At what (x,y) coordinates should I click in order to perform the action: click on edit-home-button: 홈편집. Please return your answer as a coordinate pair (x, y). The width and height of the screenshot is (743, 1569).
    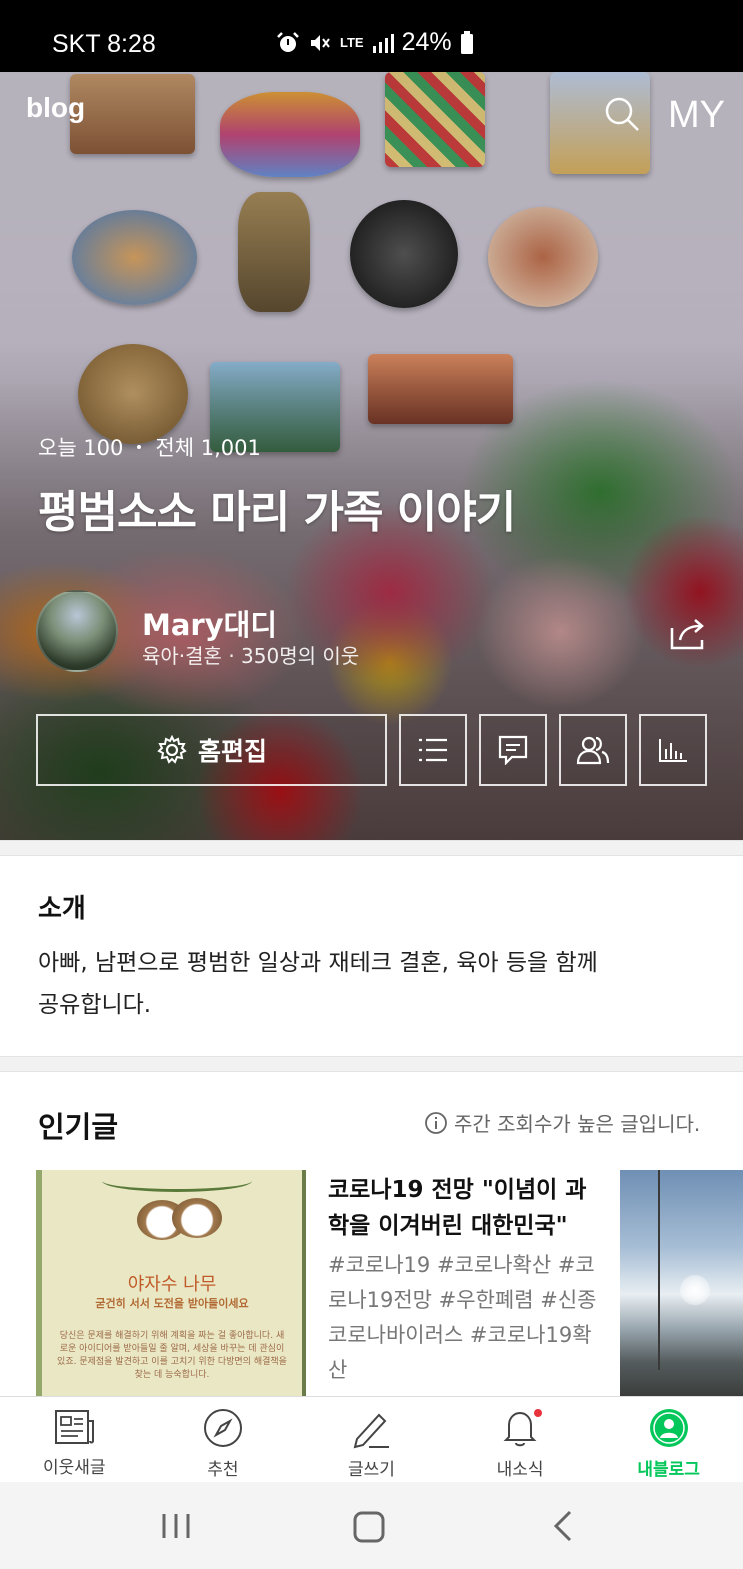
    Looking at the image, I should click on (211, 750).